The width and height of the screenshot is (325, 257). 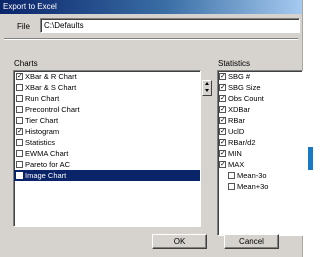 I want to click on statistic-list-item-label: Mean-3o, so click(x=252, y=175).